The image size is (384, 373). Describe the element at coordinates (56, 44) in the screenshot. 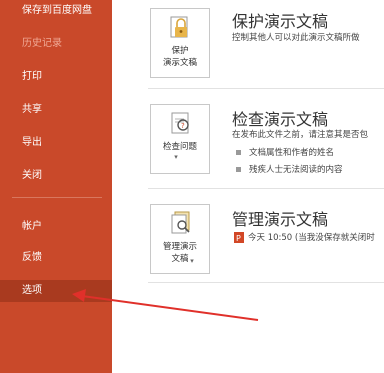

I see `sidebar-item-history: 历史记录` at that location.